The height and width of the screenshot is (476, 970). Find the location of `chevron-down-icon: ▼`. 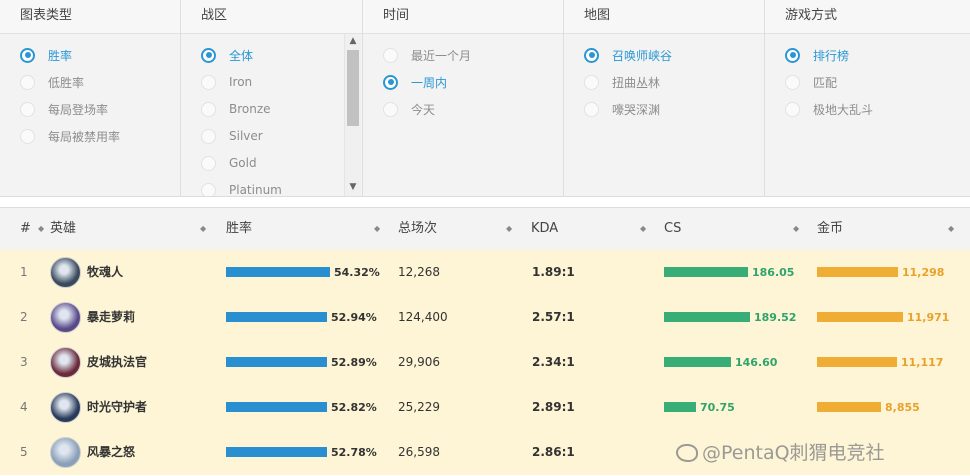

chevron-down-icon: ▼ is located at coordinates (353, 187).